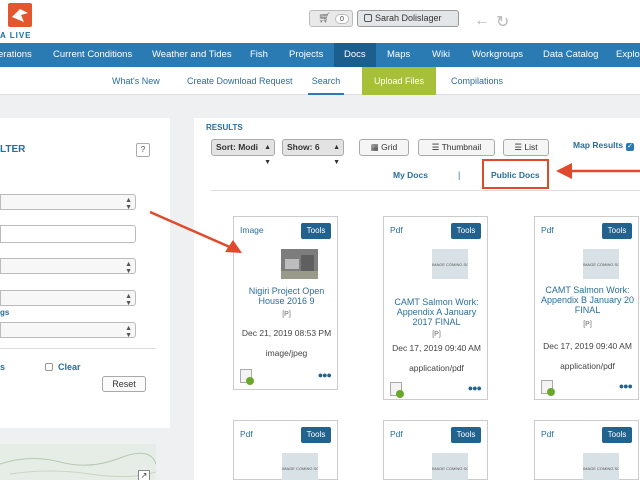 The height and width of the screenshot is (480, 640). What do you see at coordinates (394, 208) in the screenshot?
I see `annotation-arrows` at bounding box center [394, 208].